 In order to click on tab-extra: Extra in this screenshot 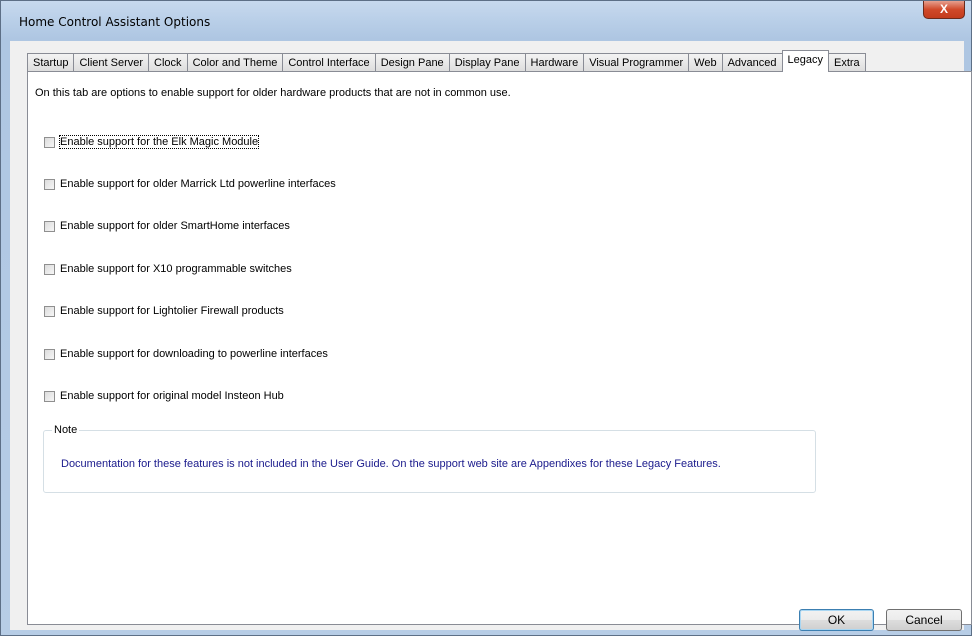, I will do `click(847, 62)`.